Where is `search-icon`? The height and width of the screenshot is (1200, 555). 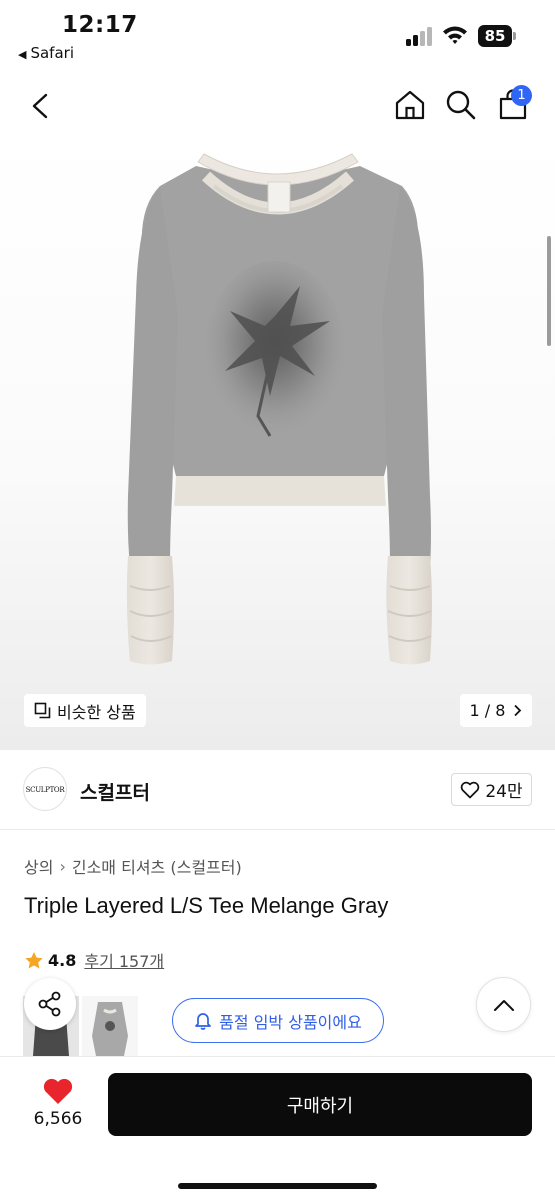
search-icon is located at coordinates (461, 105).